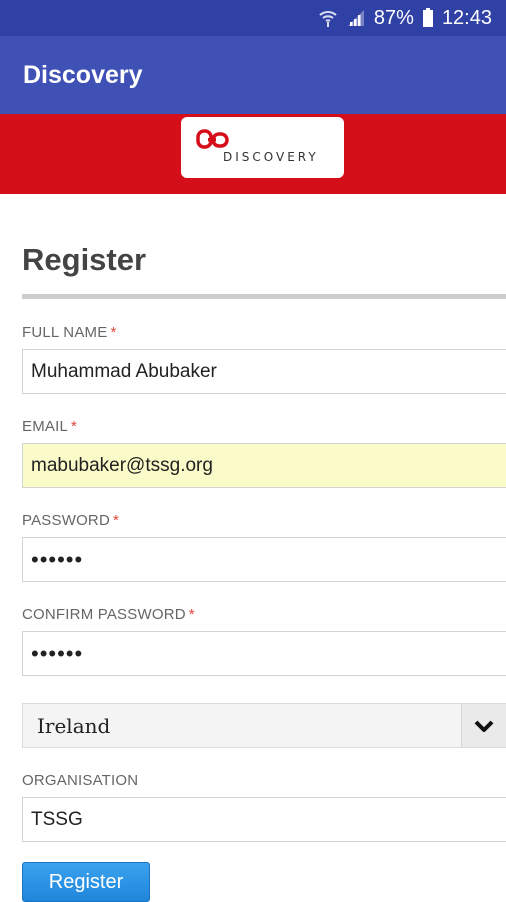  I want to click on country-value: Ireland, so click(74, 725).